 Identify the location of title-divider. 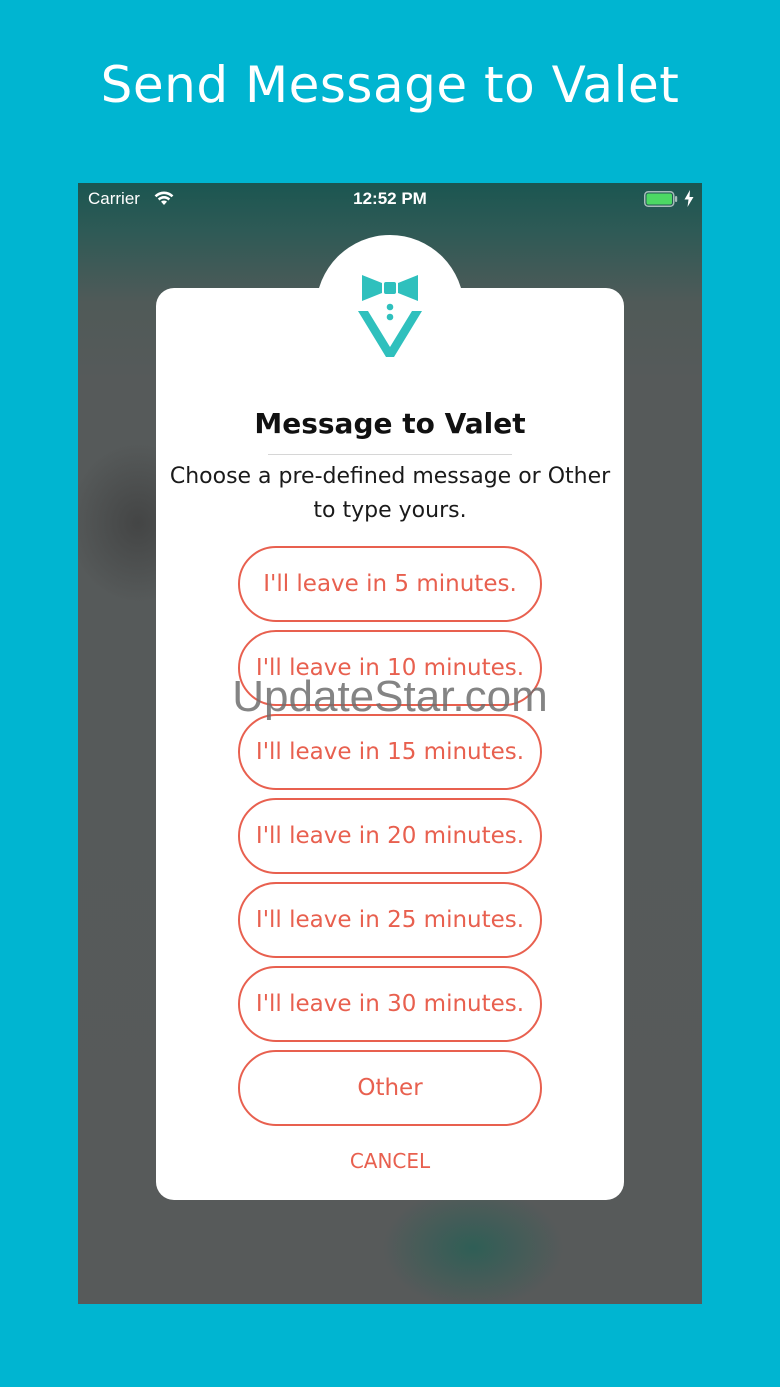
(390, 454).